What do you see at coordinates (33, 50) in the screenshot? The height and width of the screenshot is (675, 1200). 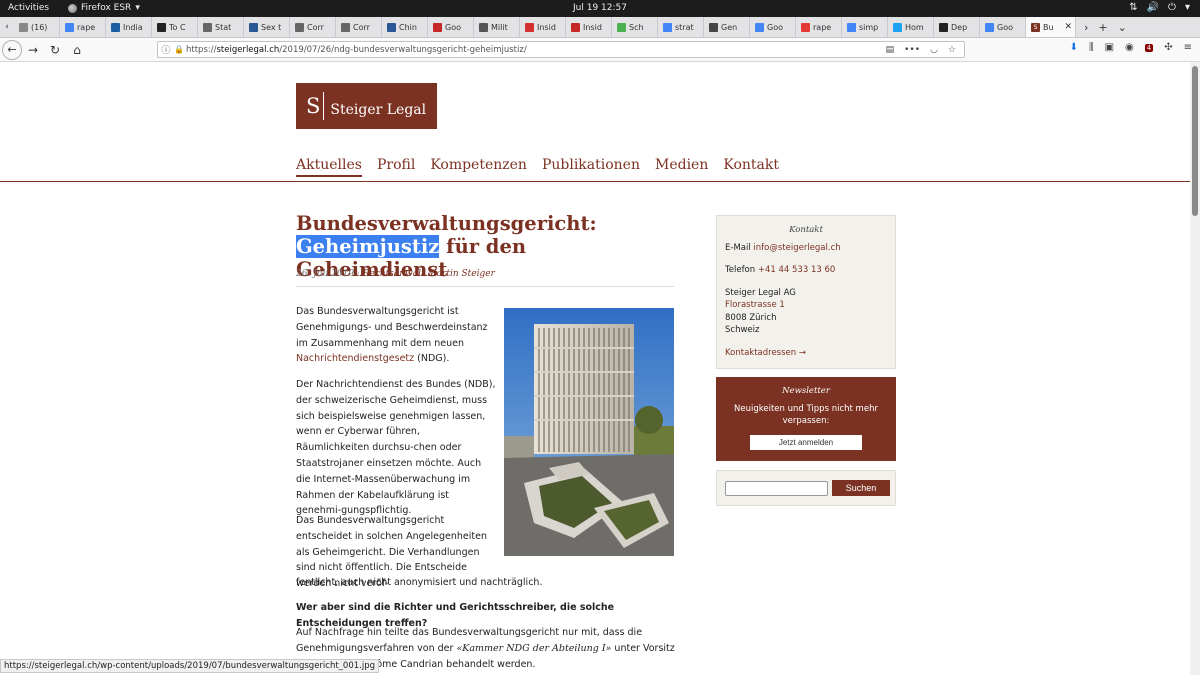 I see `forward-button: →` at bounding box center [33, 50].